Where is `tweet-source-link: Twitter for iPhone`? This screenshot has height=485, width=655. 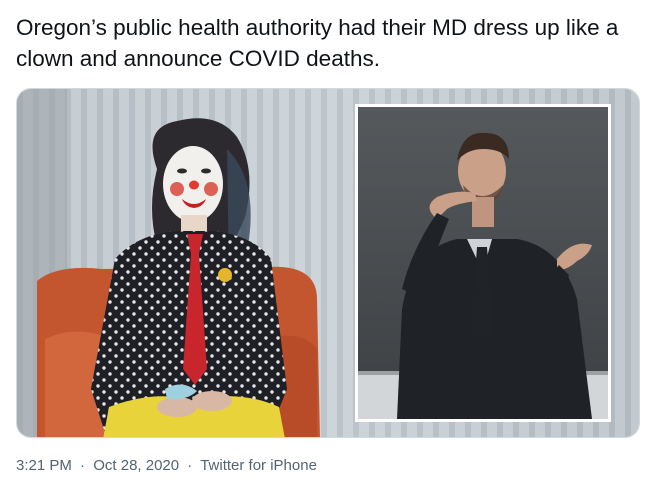
tweet-source-link: Twitter for iPhone is located at coordinates (258, 465).